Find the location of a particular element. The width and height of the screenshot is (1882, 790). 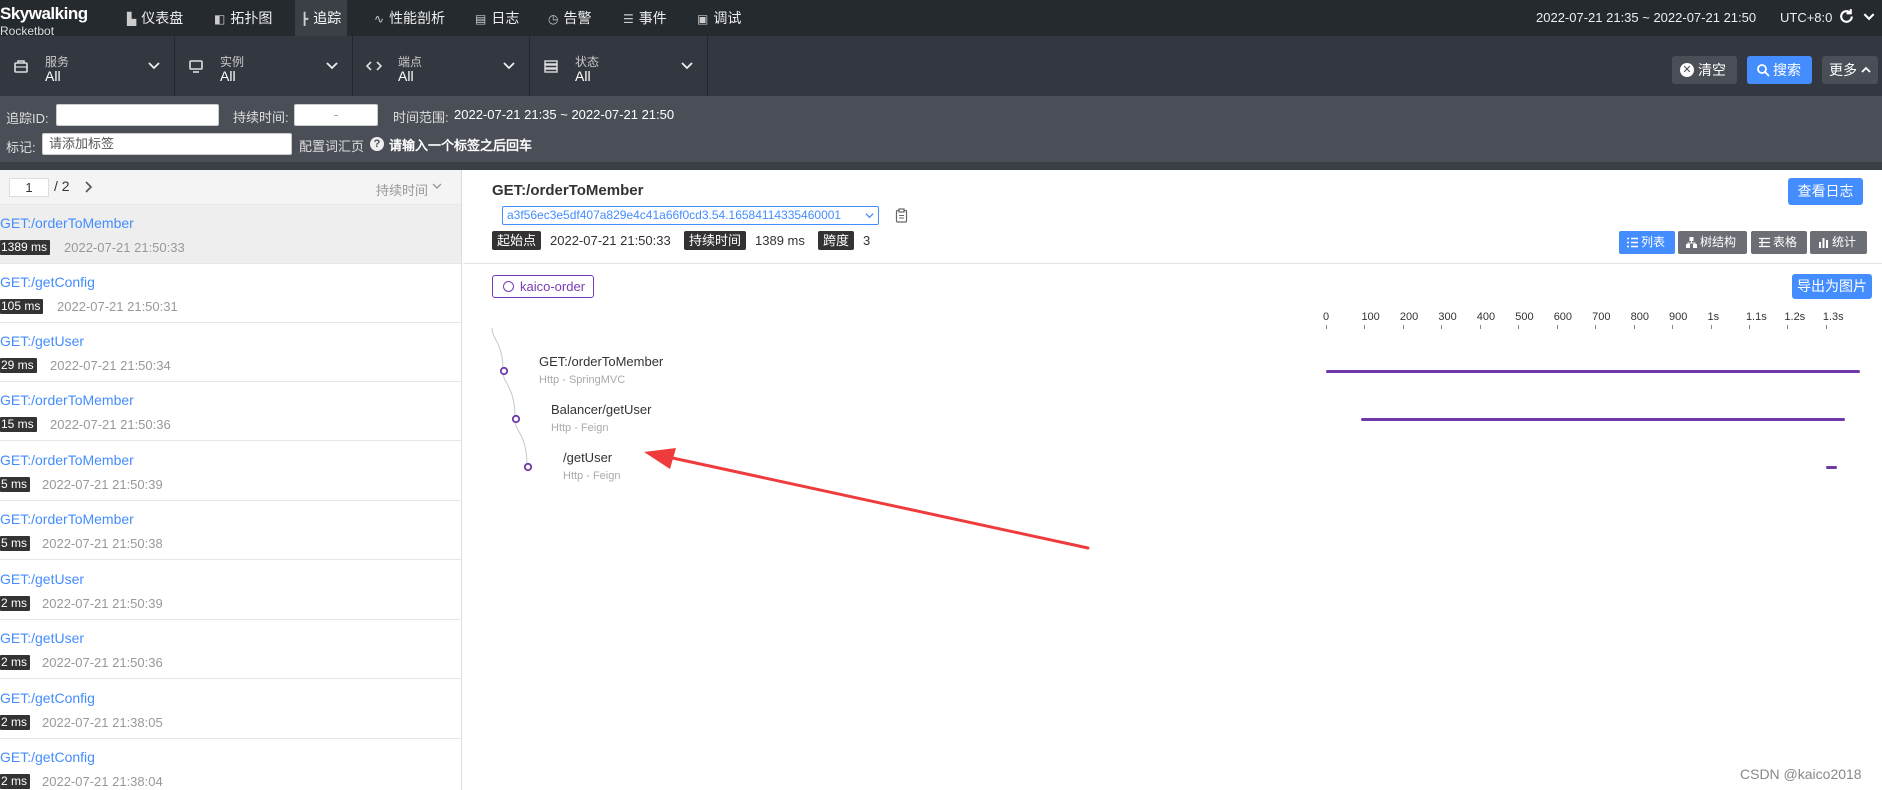

tags-input: 请添加标签 is located at coordinates (167, 144).